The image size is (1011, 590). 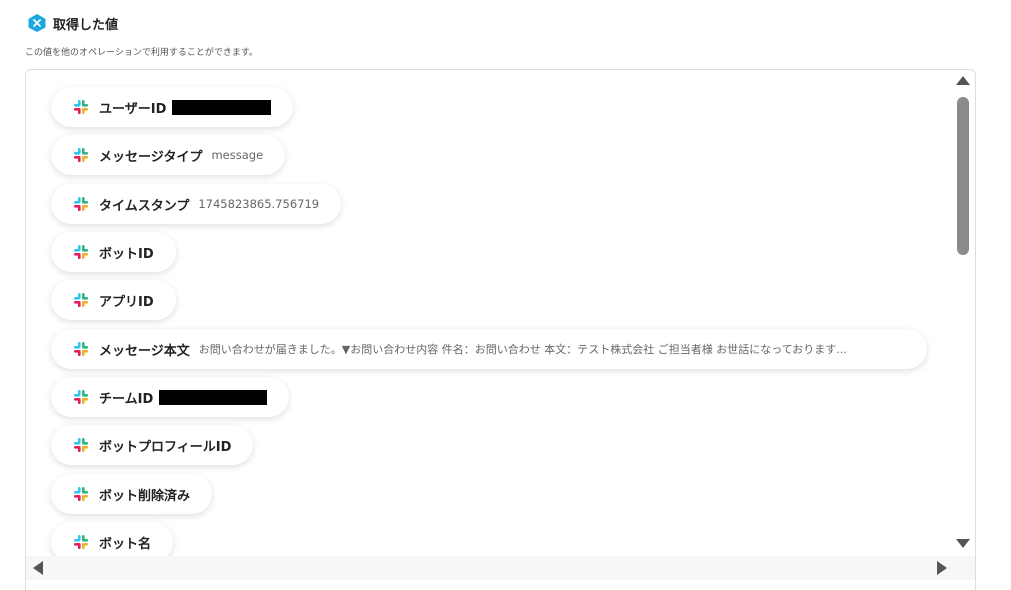 I want to click on value-label: ユーザーID, so click(x=133, y=109).